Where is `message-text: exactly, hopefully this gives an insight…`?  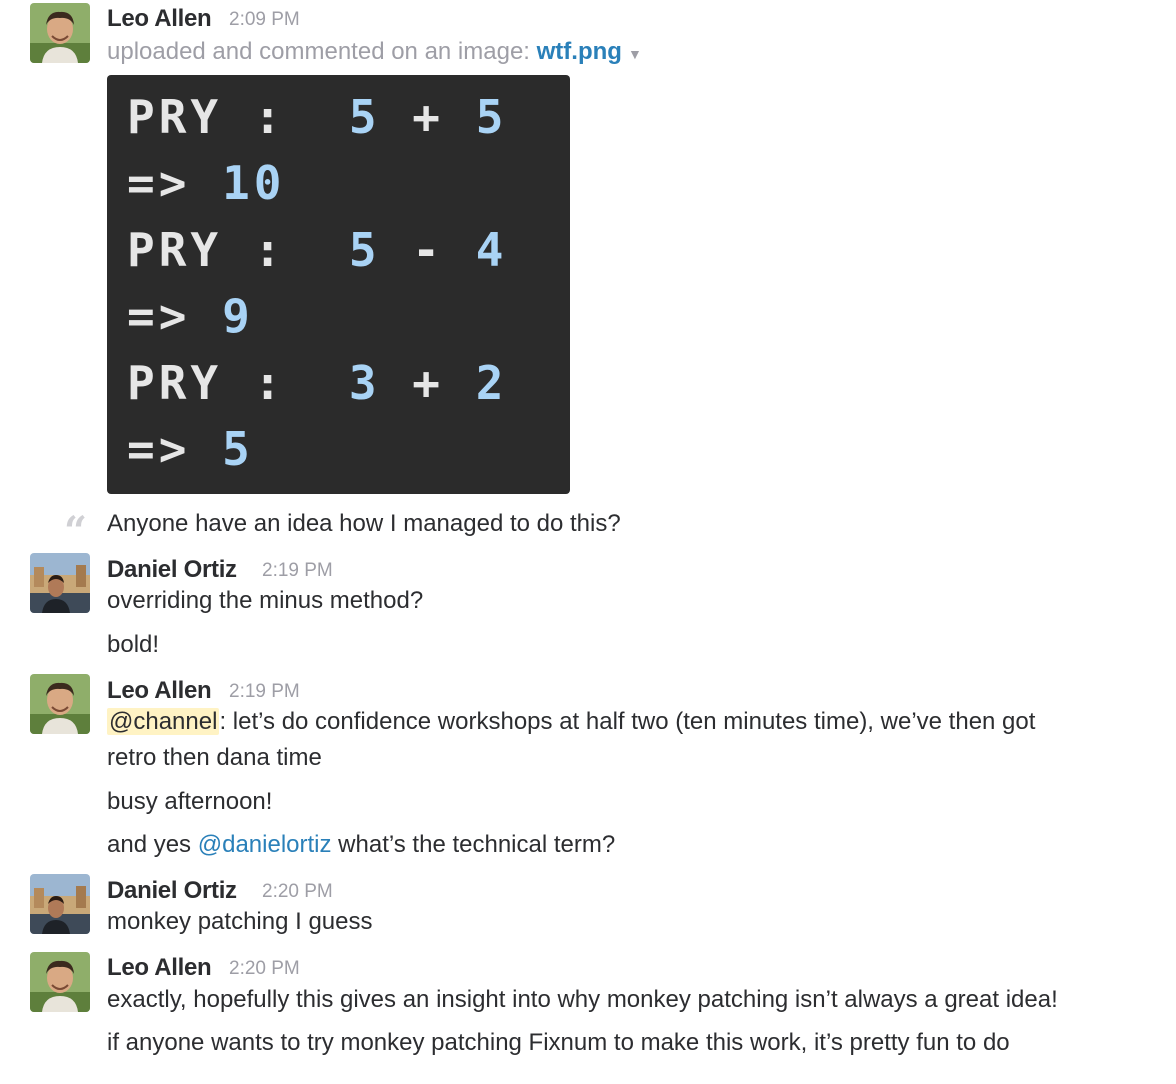 message-text: exactly, hopefully this gives an insight… is located at coordinates (582, 999).